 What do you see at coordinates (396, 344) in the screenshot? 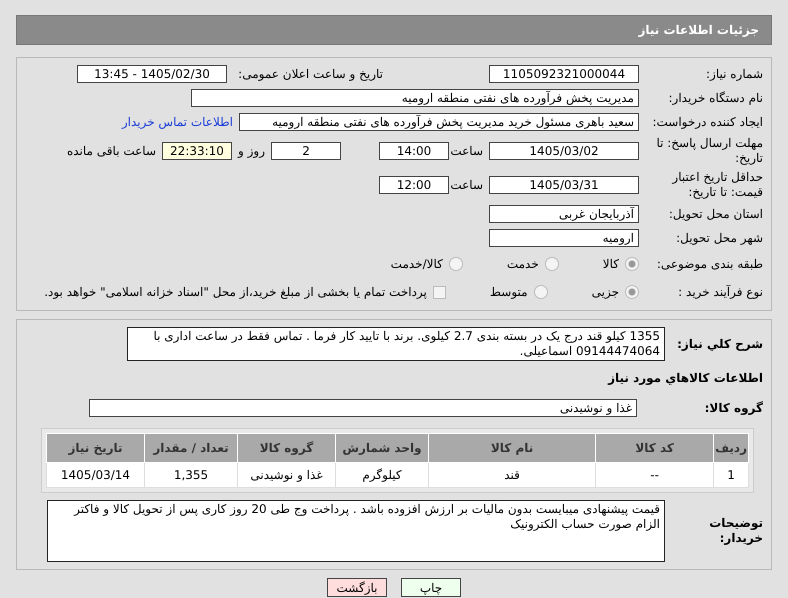
I see `description-box: 1355 کیلو قند درج یک در بسته بندی 2.7 کیلوی. برند با تایید کار فرما . تماس فقط در ساعت اداری با 09144474064 اسماعیلی.` at bounding box center [396, 344].